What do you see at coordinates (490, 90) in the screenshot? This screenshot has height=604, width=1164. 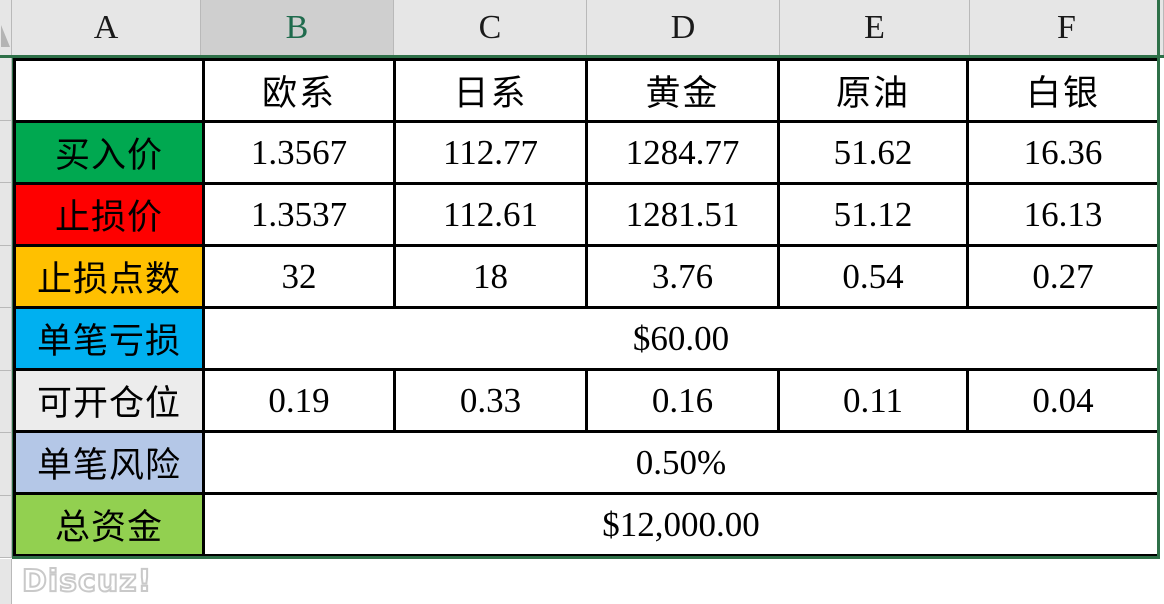 I see `cell-instrument-jpy: 日系` at bounding box center [490, 90].